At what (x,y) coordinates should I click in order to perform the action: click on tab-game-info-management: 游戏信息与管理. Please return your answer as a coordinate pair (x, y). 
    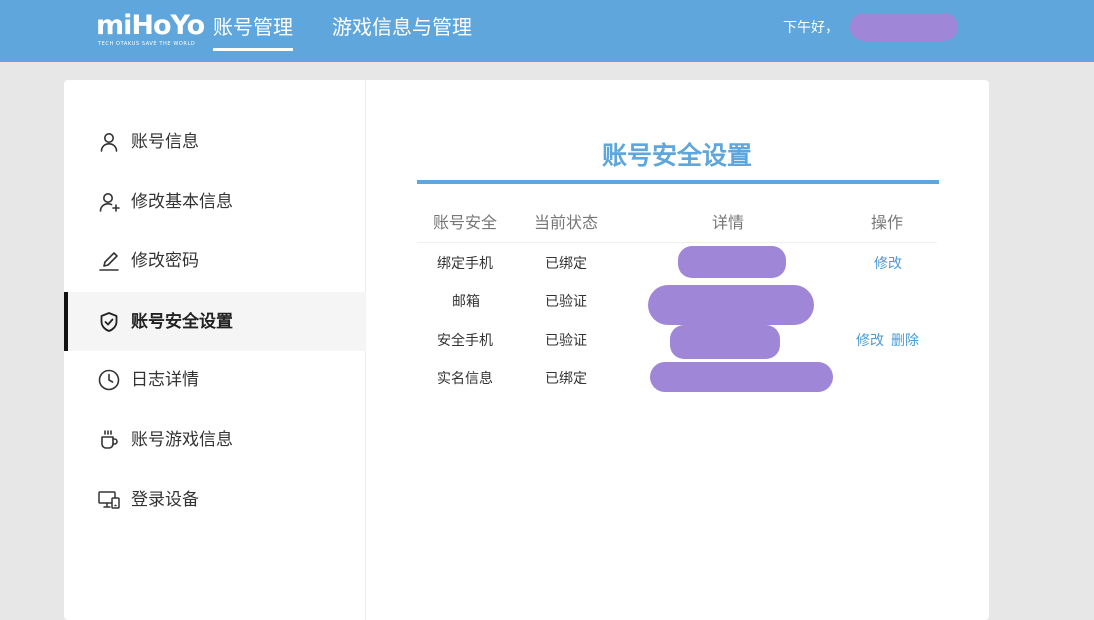
    Looking at the image, I should click on (402, 27).